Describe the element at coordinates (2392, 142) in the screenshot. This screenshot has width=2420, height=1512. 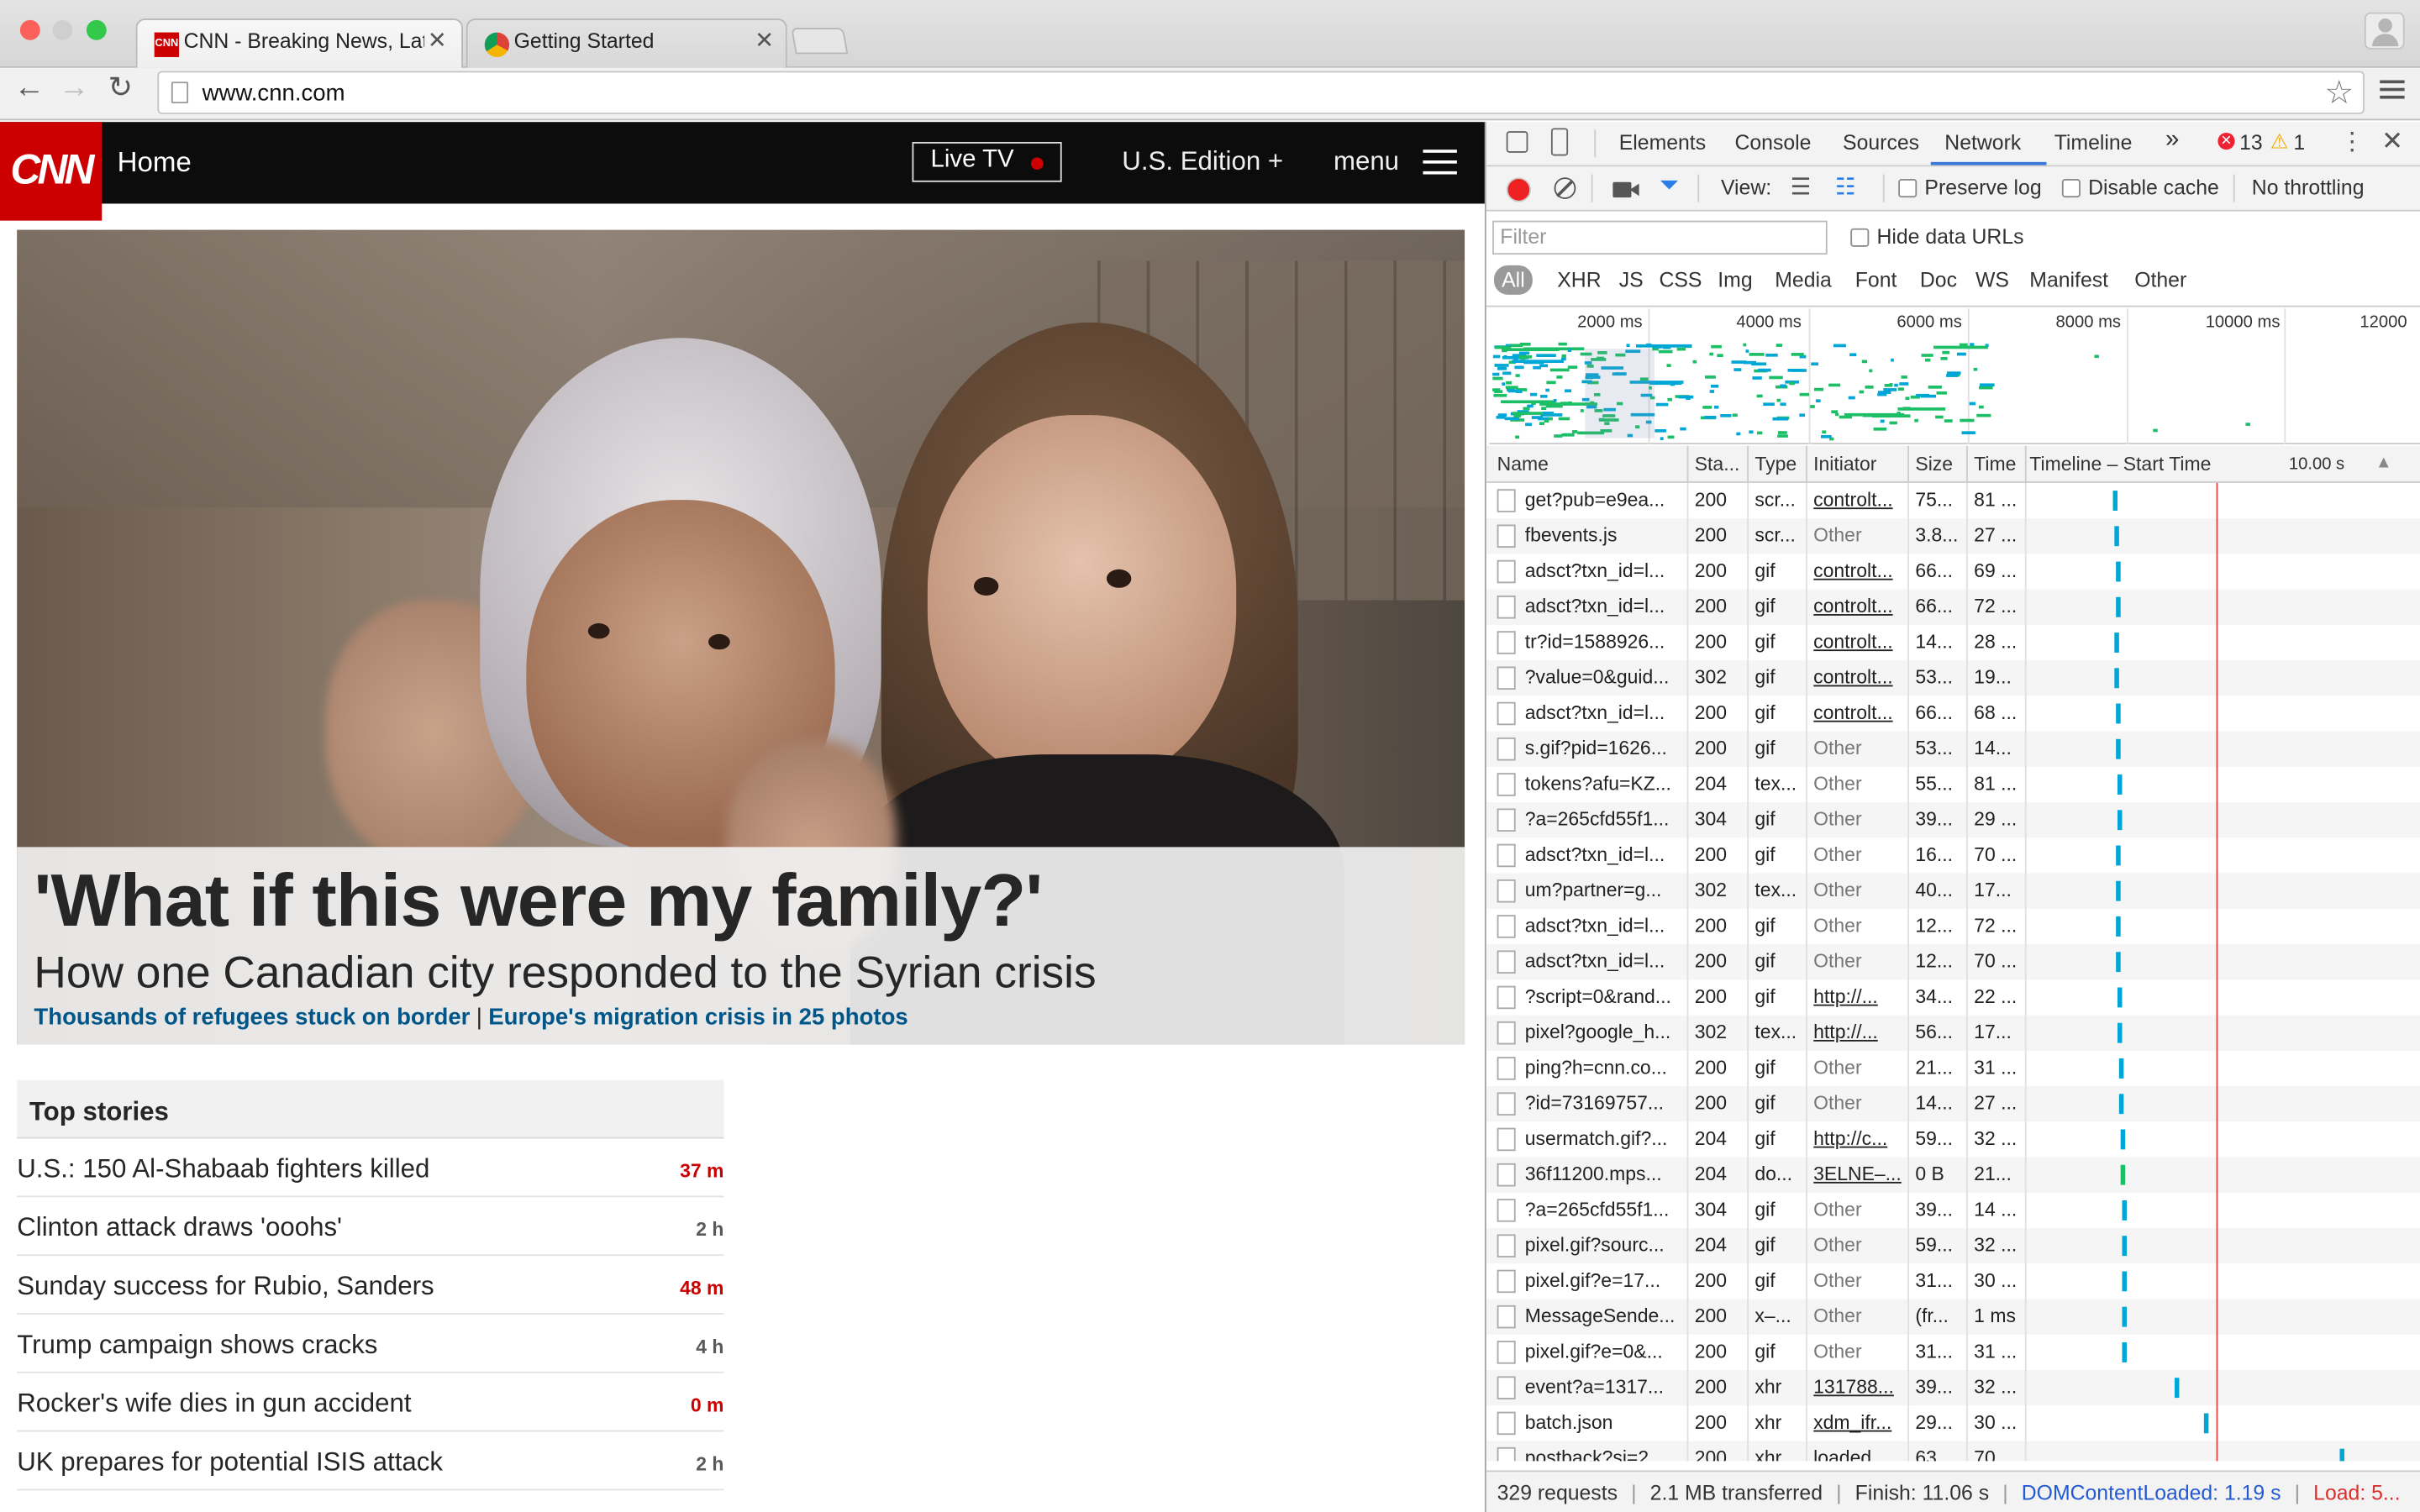
I see `close-devtools-icon: ✕` at that location.